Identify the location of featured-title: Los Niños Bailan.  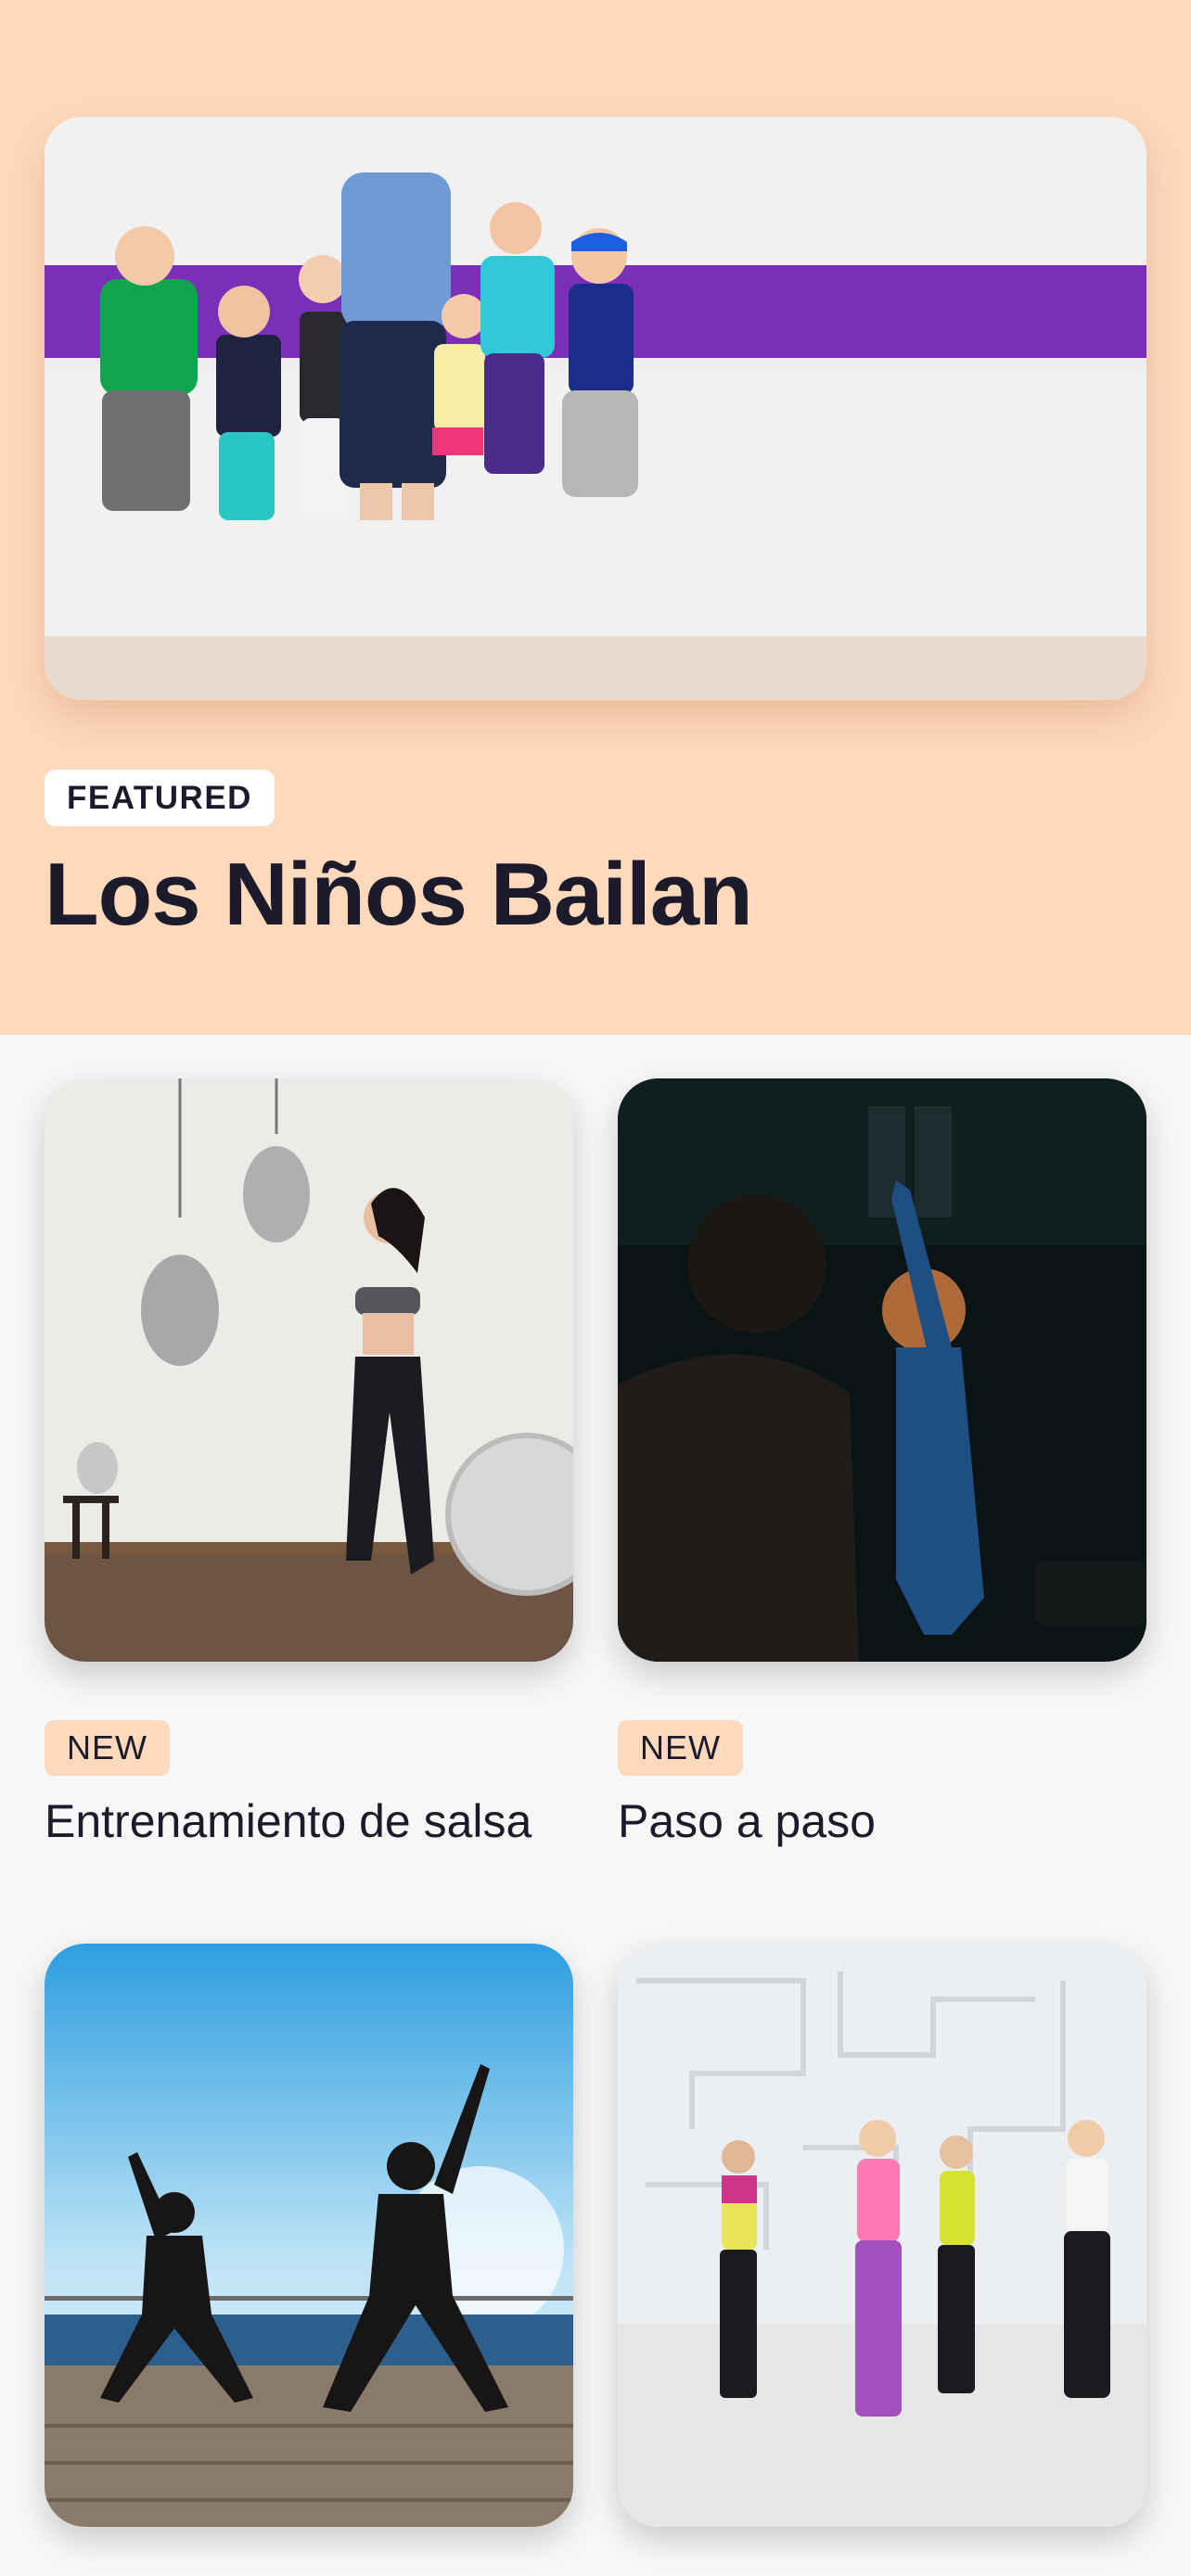
(399, 894).